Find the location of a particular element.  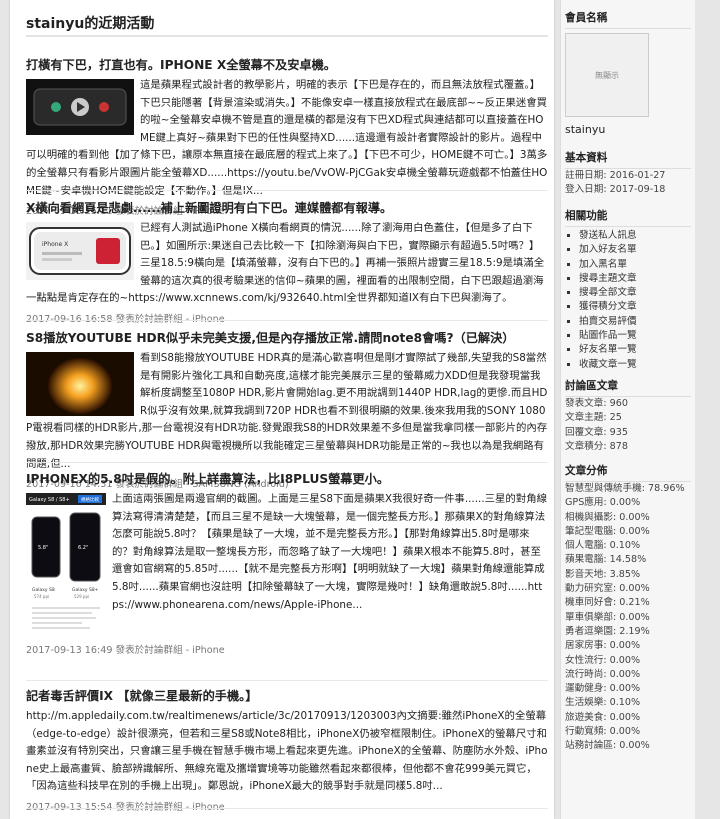

function-link: 貼圖作品一覽 is located at coordinates (635, 336).